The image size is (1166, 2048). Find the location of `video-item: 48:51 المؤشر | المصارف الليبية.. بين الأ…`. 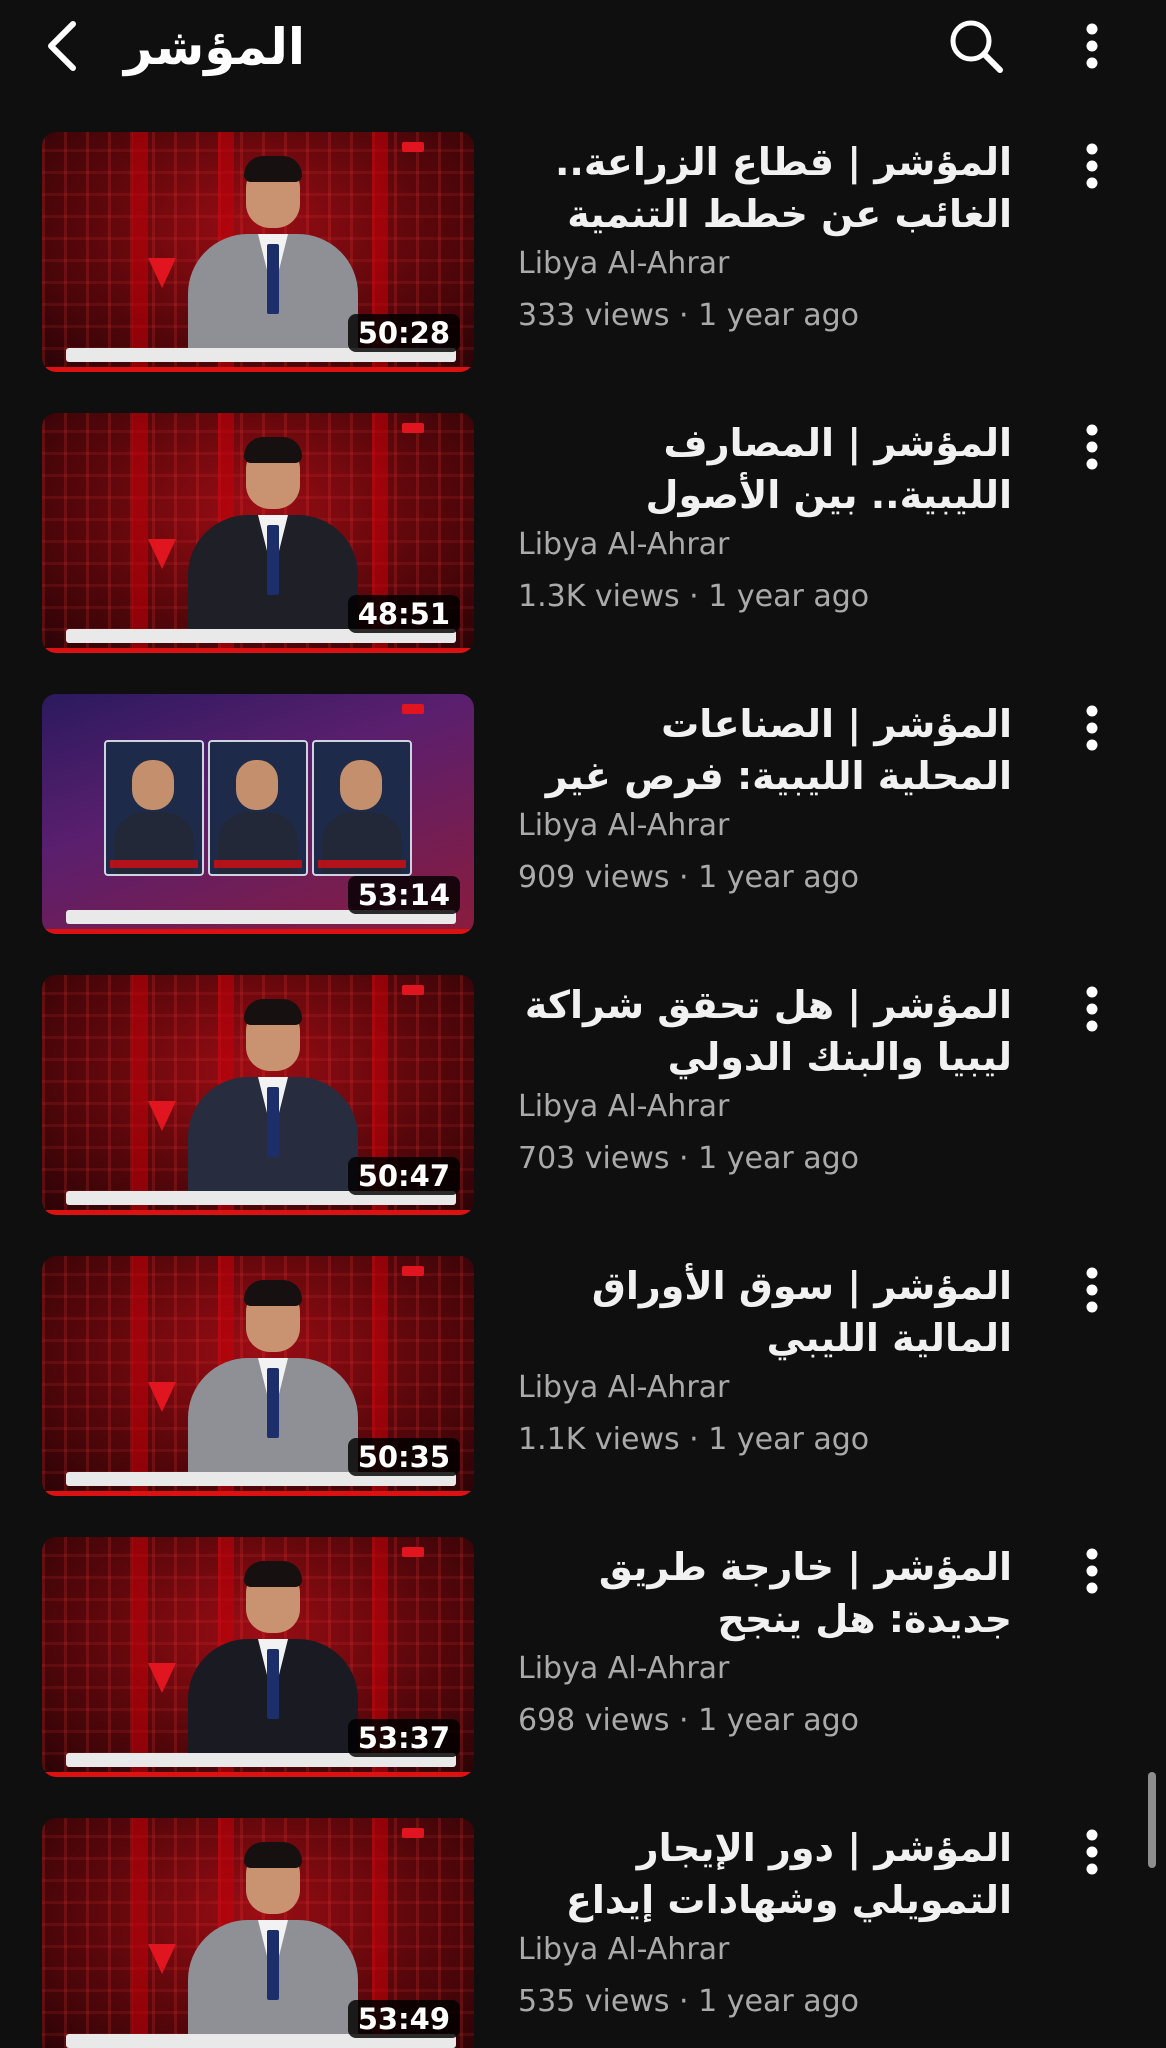

video-item: 48:51 المؤشر | المصارف الليبية.. بين الأ… is located at coordinates (583, 533).